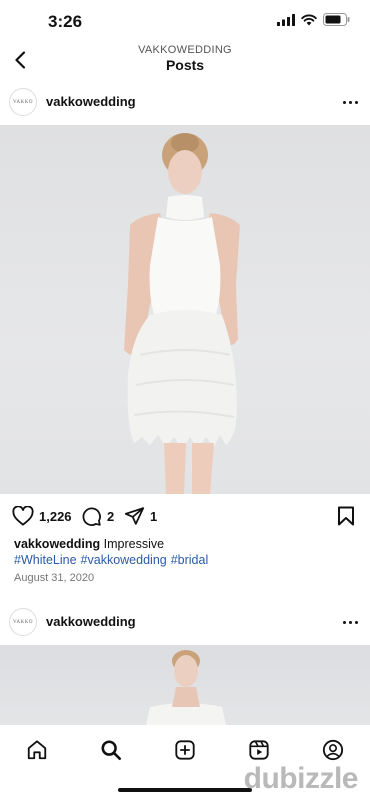 This screenshot has width=370, height=800. What do you see at coordinates (91, 516) in the screenshot?
I see `comment-icon` at bounding box center [91, 516].